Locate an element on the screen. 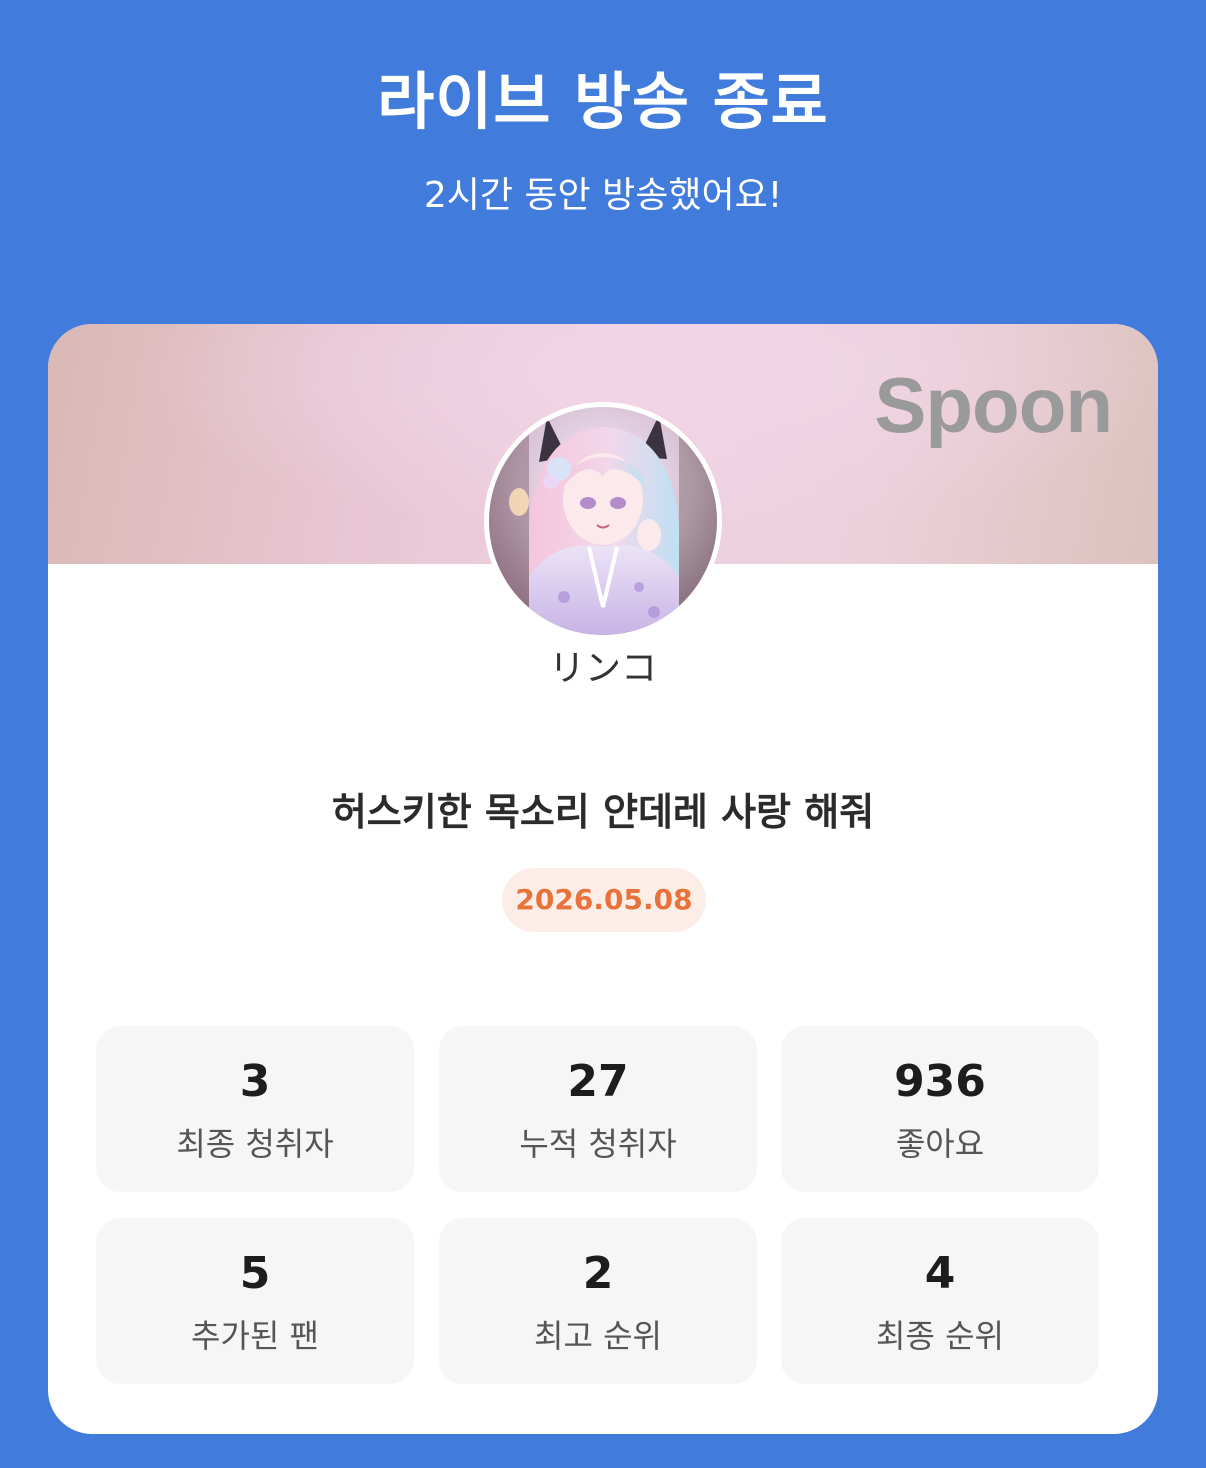  stat-label: 최고 순위 is located at coordinates (598, 1336).